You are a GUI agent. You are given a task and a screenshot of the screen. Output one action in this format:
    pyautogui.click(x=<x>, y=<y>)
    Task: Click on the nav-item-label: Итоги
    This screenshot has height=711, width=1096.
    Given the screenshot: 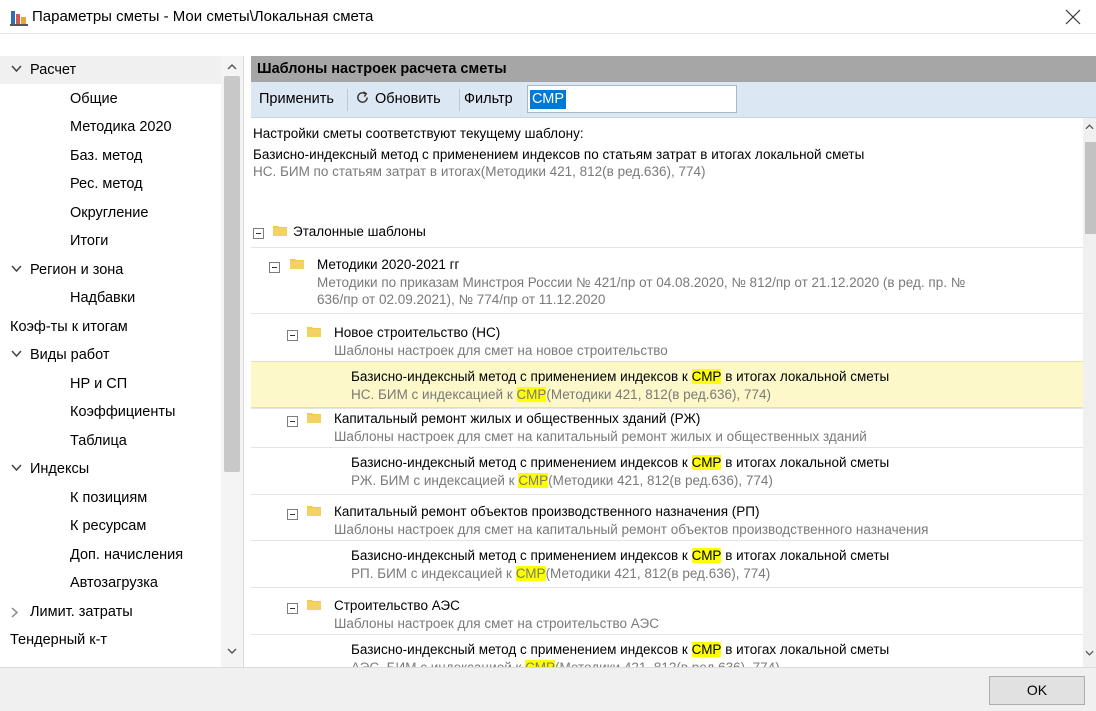 What is the action you would take?
    pyautogui.click(x=89, y=241)
    